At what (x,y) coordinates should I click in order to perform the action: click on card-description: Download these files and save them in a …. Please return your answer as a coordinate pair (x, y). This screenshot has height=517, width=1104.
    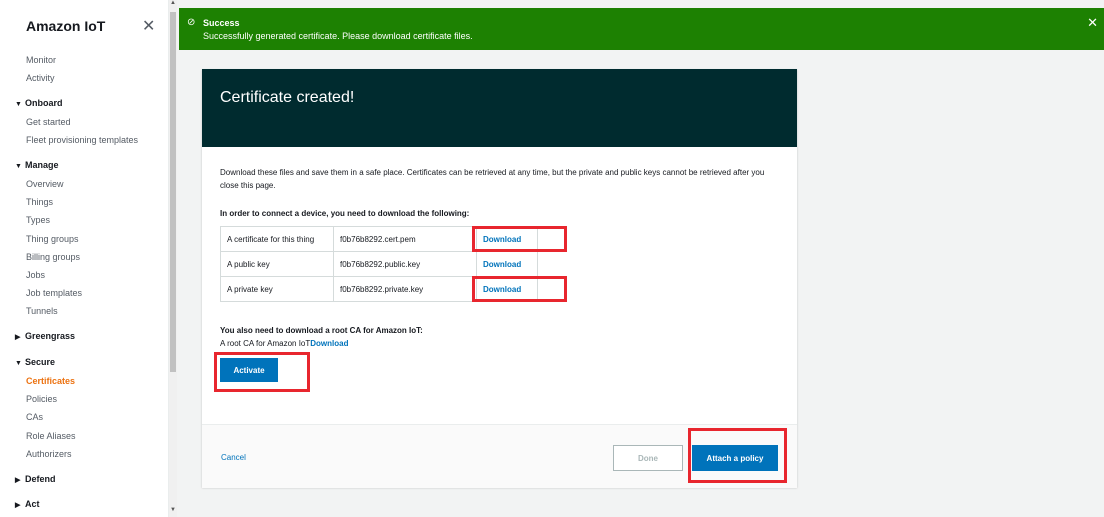
    Looking at the image, I should click on (492, 179).